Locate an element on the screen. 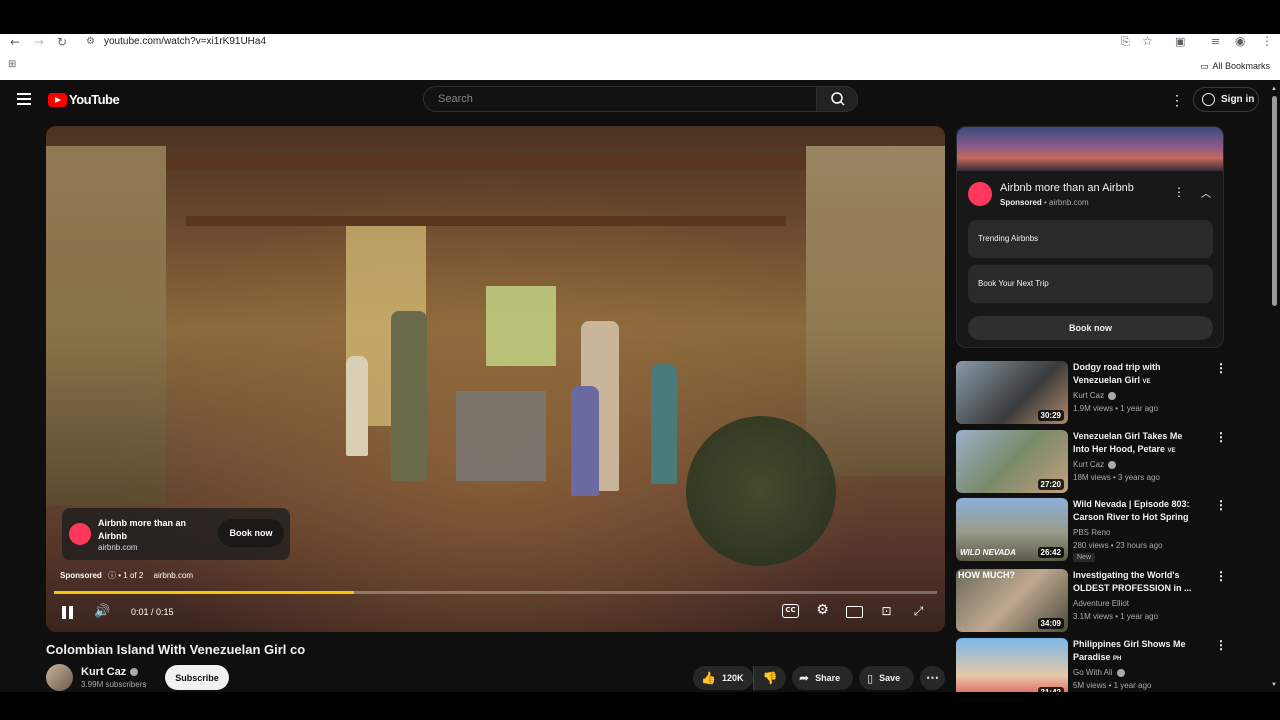 The width and height of the screenshot is (1280, 720). cast-icon: ⊡ is located at coordinates (886, 611).